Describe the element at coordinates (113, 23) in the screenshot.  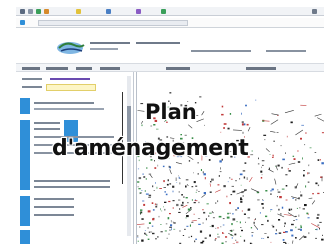
I see `url-input` at that location.